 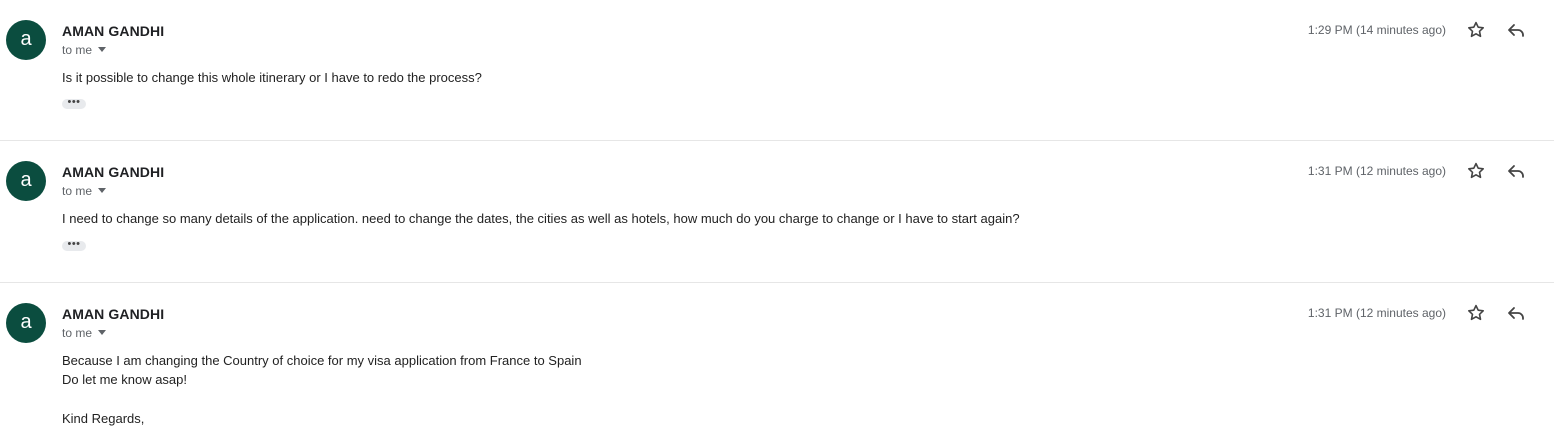 What do you see at coordinates (1376, 30) in the screenshot?
I see `timestamp: 1:29 PM (14 minutes ago)` at bounding box center [1376, 30].